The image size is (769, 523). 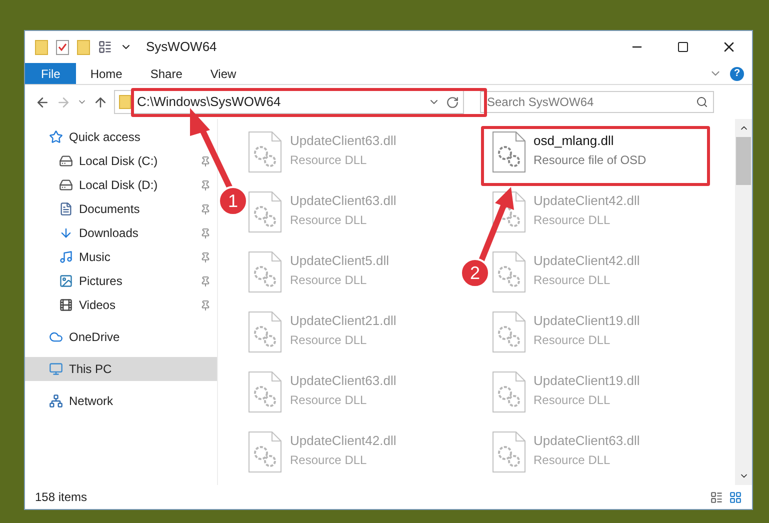 I want to click on sidebar-item: Pictures, so click(x=121, y=281).